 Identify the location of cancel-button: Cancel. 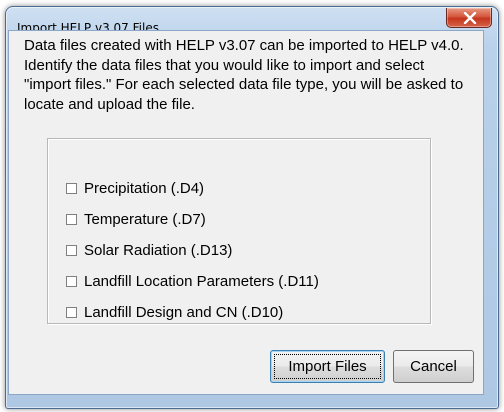
(433, 366).